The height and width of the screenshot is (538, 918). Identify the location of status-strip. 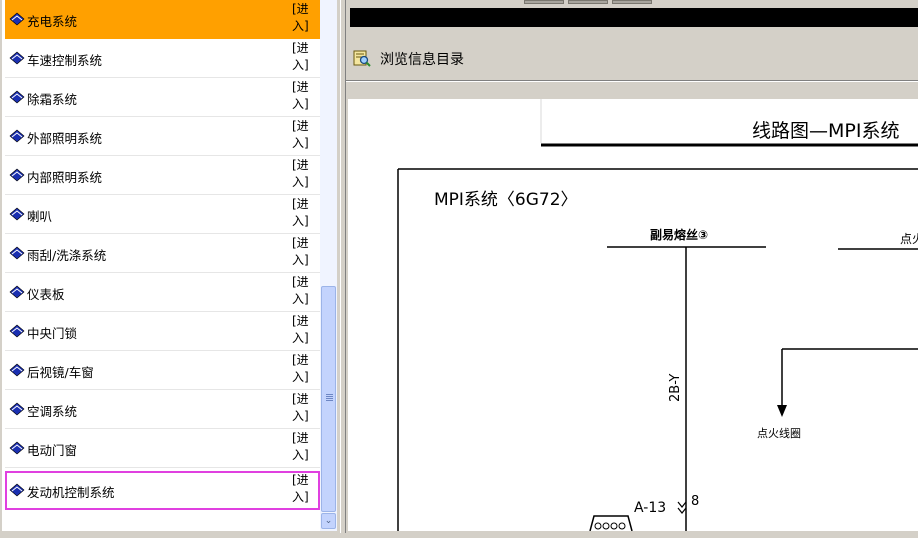
(459, 535).